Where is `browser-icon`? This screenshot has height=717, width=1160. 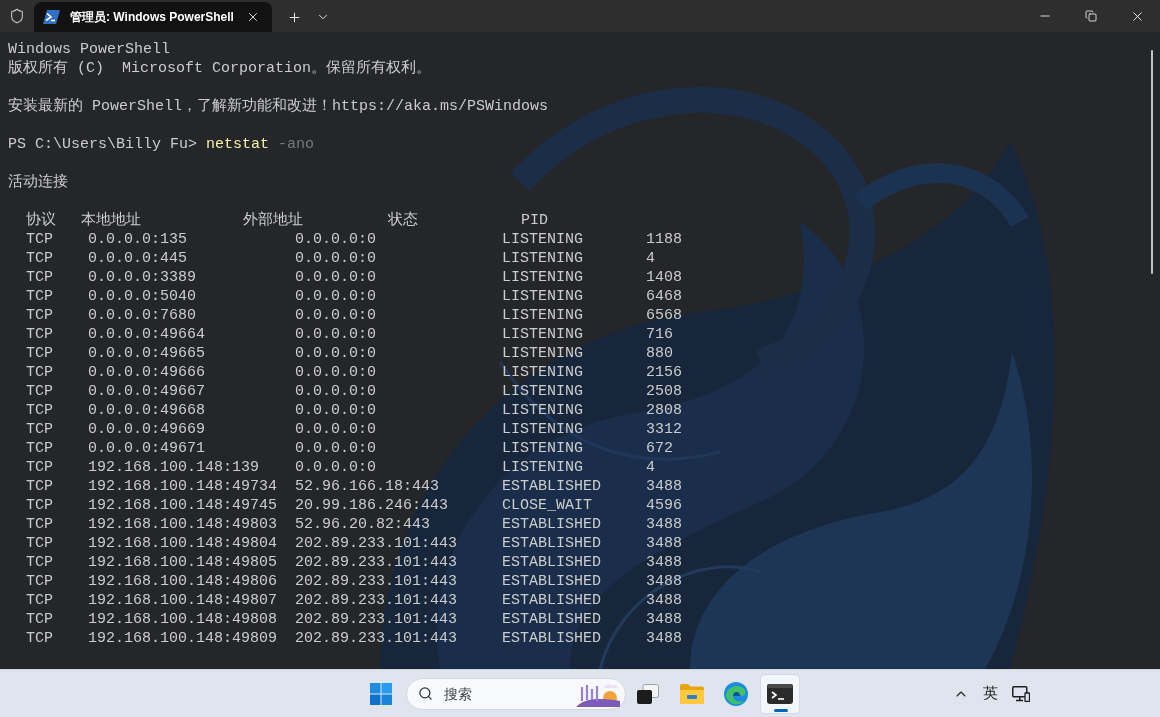 browser-icon is located at coordinates (735, 693).